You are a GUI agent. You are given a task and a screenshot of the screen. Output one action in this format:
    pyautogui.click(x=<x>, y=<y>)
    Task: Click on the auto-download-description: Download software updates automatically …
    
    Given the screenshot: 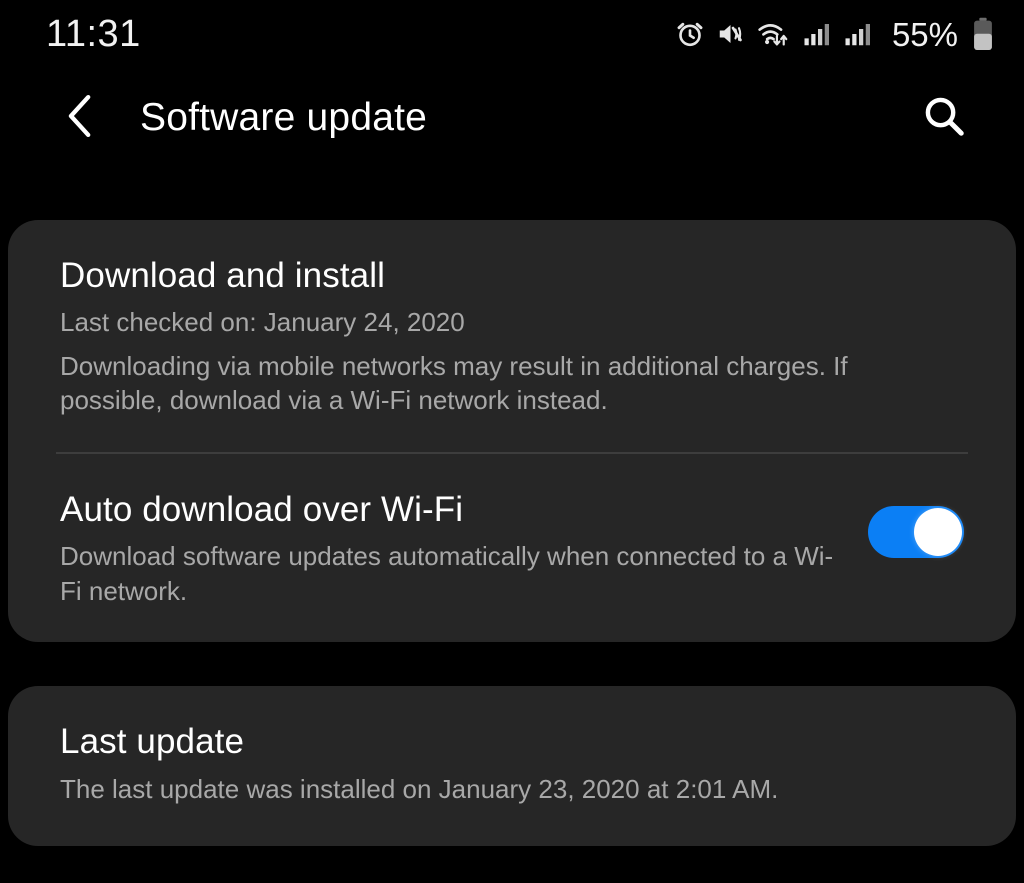 What is the action you would take?
    pyautogui.click(x=447, y=573)
    